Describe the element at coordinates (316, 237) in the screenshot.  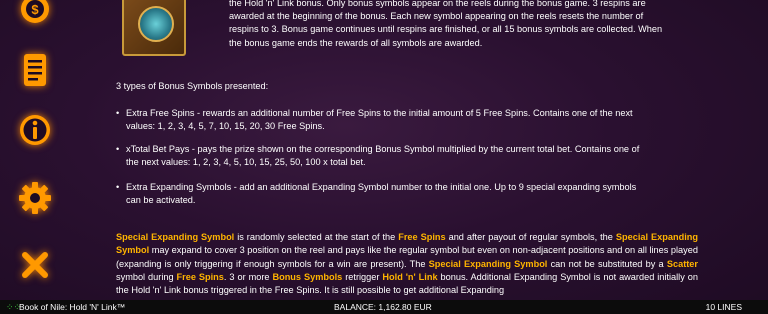
I see `paragraph-text: is randomly selected at the start of the` at that location.